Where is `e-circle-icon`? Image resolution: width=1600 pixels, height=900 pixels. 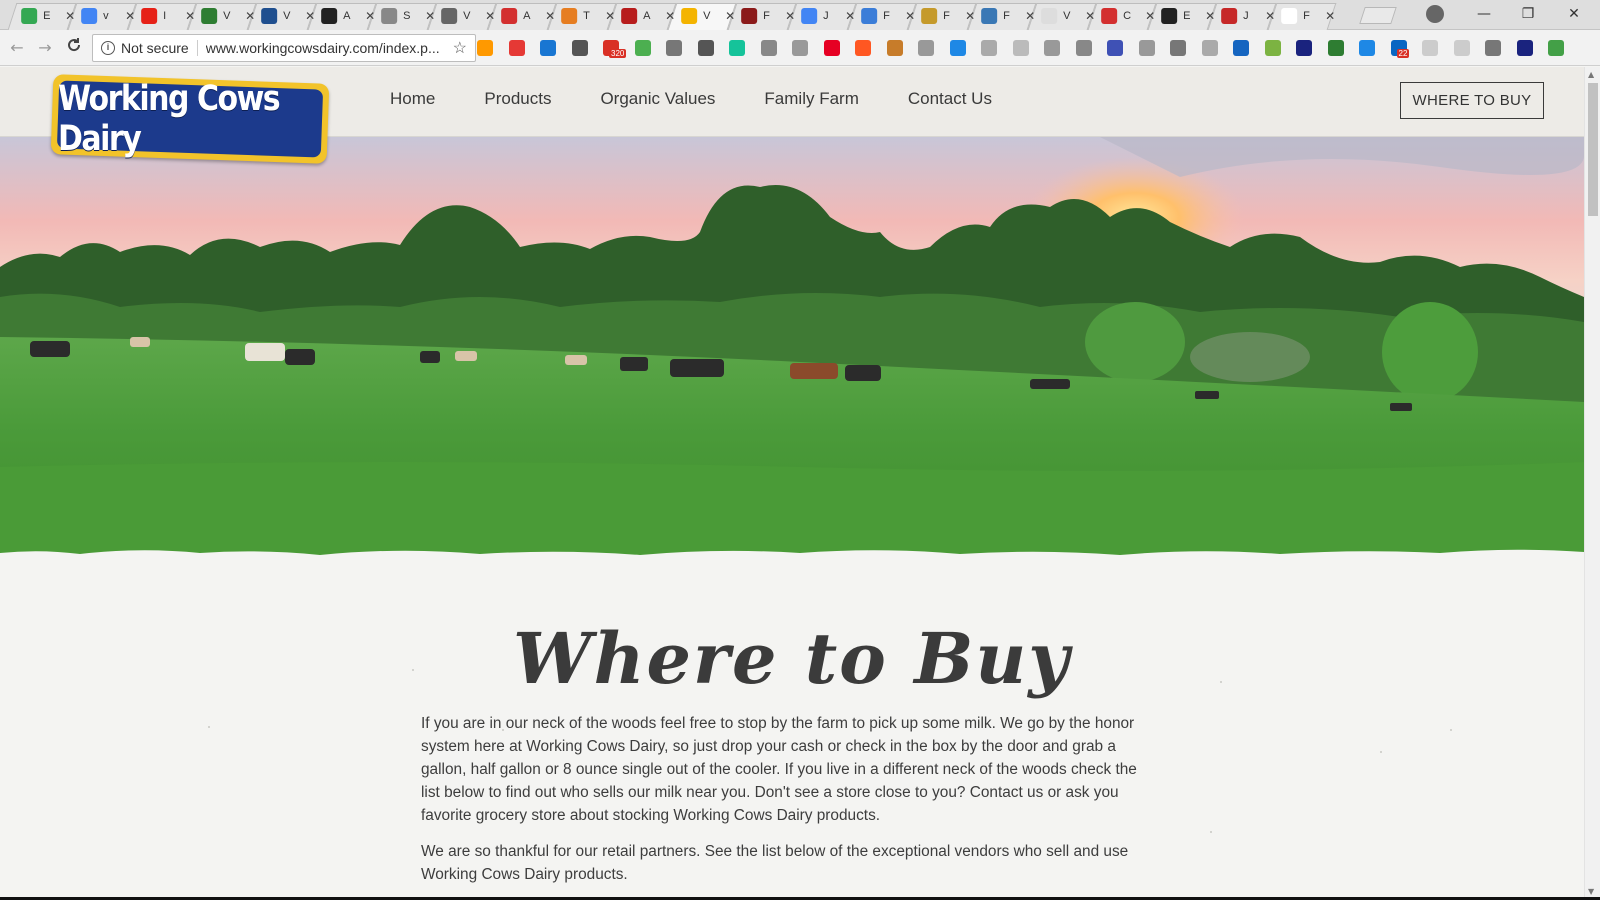
e-circle-icon is located at coordinates (1304, 48).